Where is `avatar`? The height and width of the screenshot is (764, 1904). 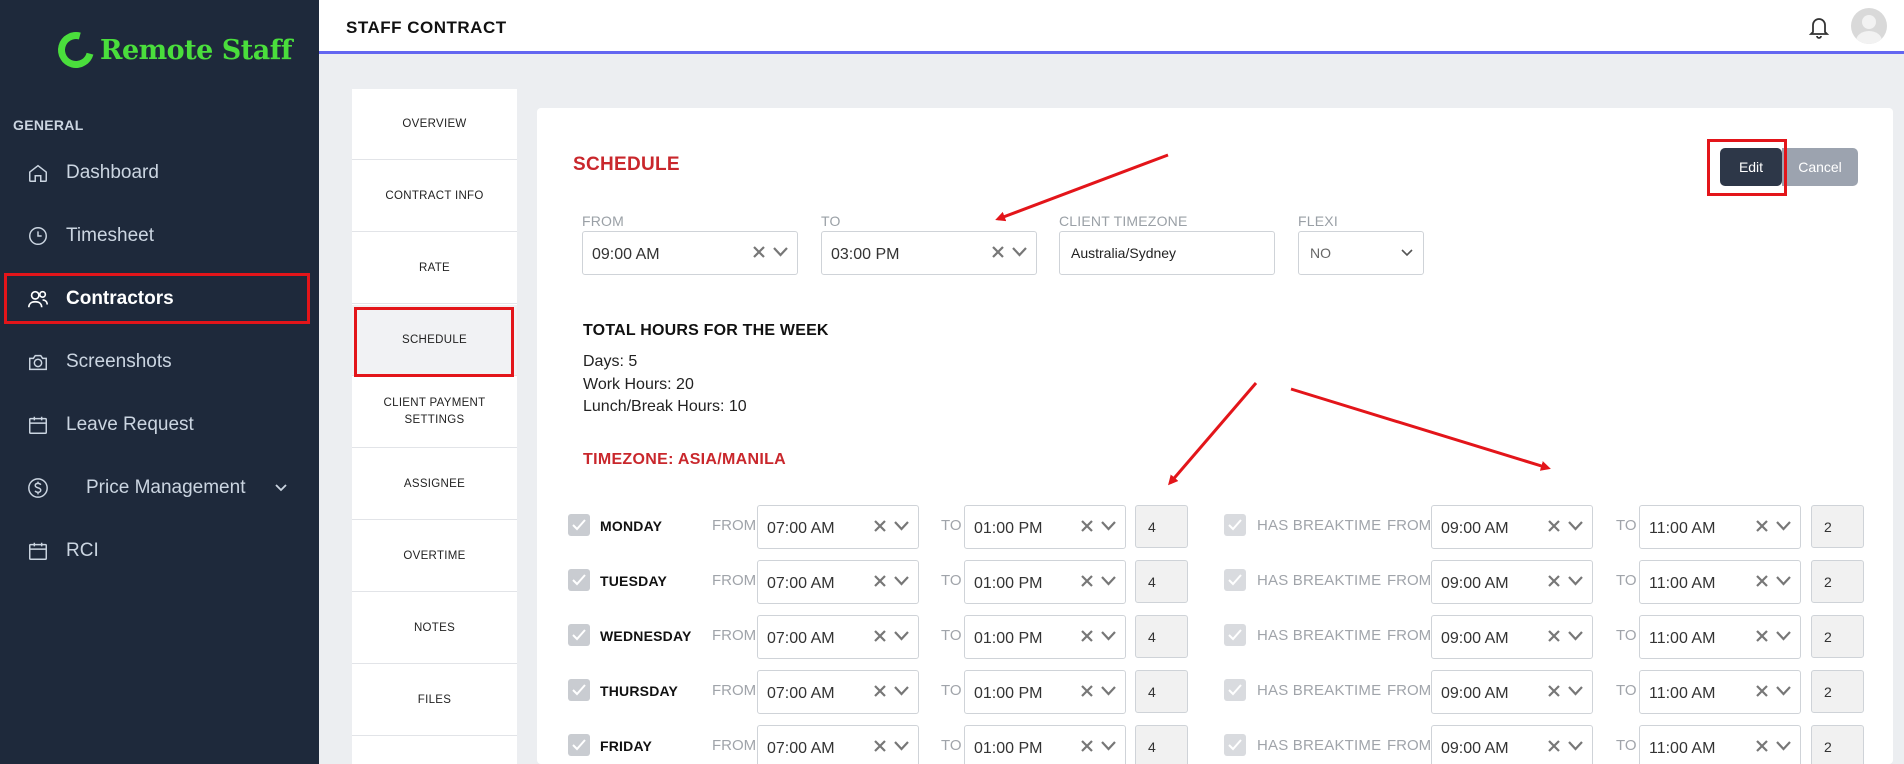
avatar is located at coordinates (1869, 26).